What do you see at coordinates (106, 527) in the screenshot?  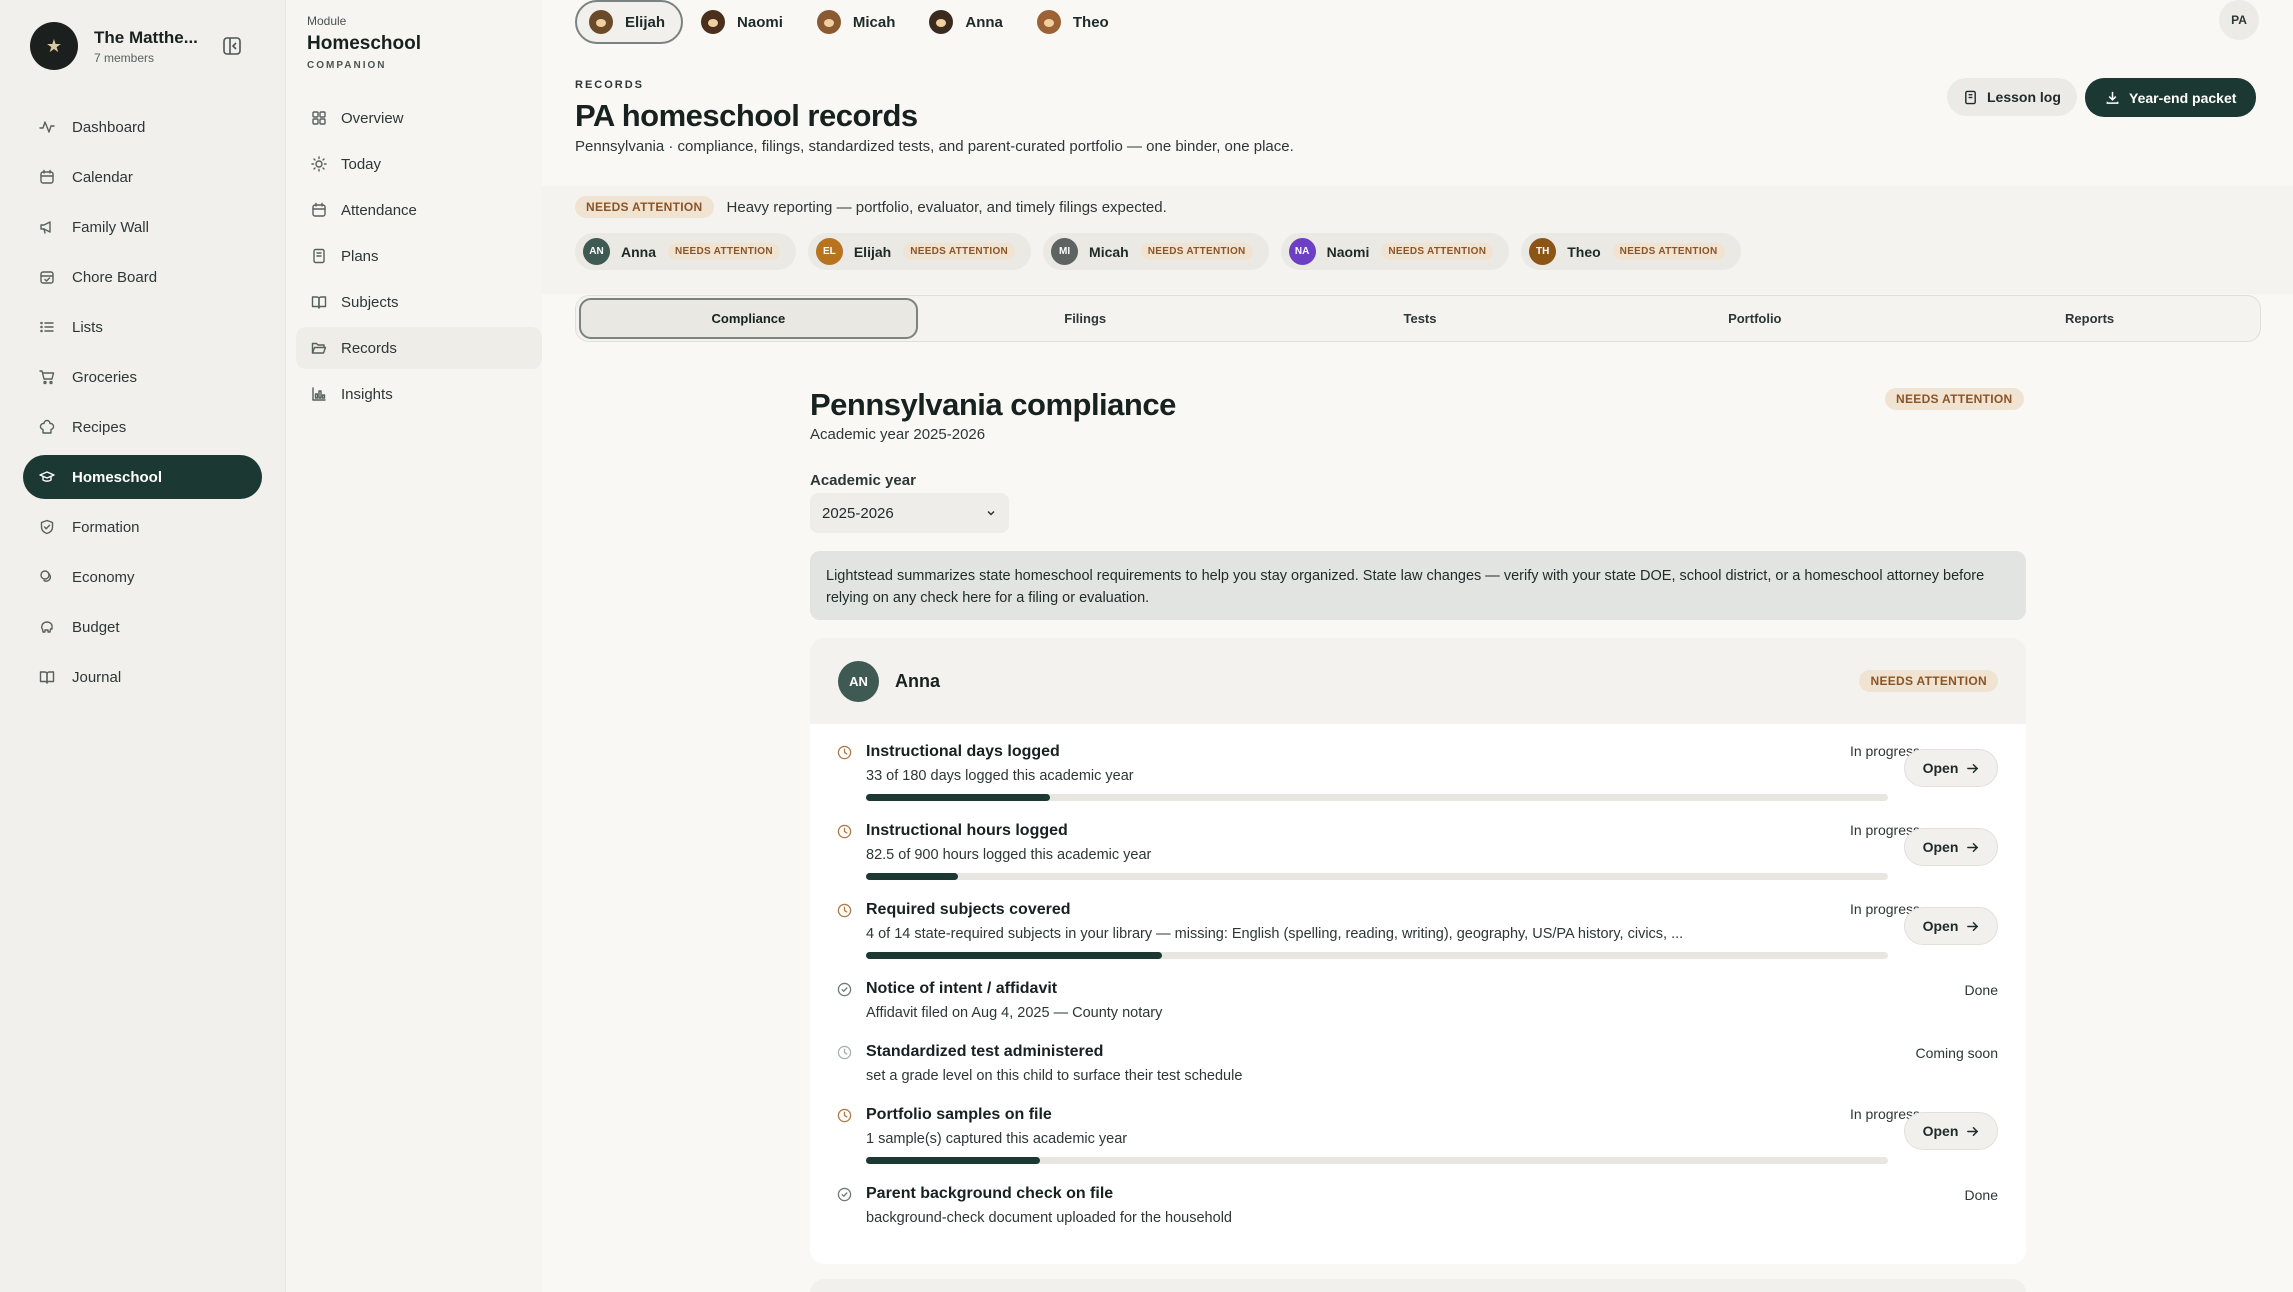 I see `sidebar-item-label: Formation` at bounding box center [106, 527].